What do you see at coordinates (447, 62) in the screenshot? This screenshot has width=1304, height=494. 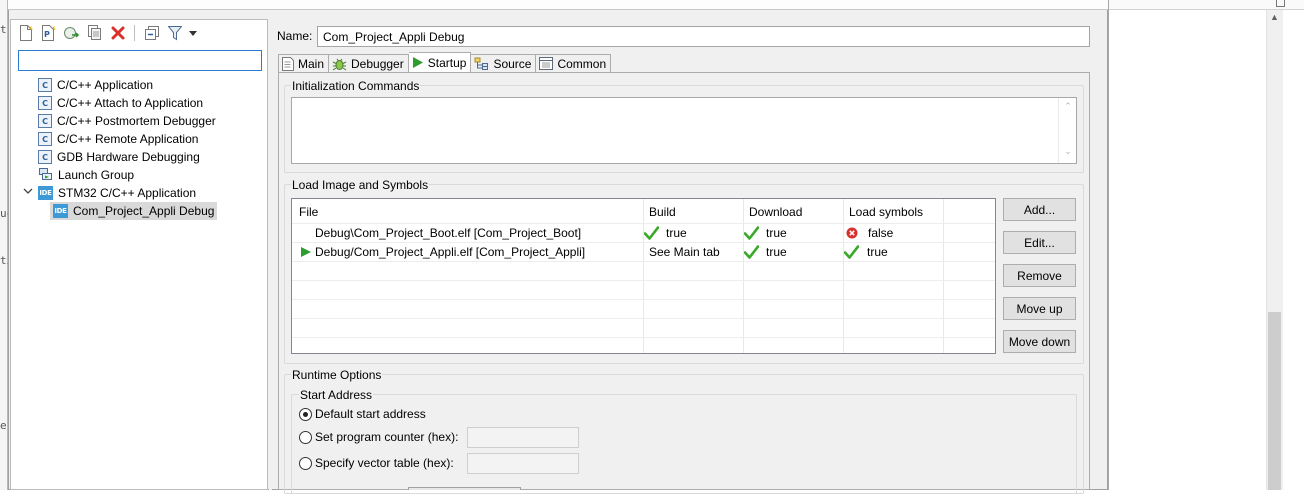 I see `tab-label: Startup` at bounding box center [447, 62].